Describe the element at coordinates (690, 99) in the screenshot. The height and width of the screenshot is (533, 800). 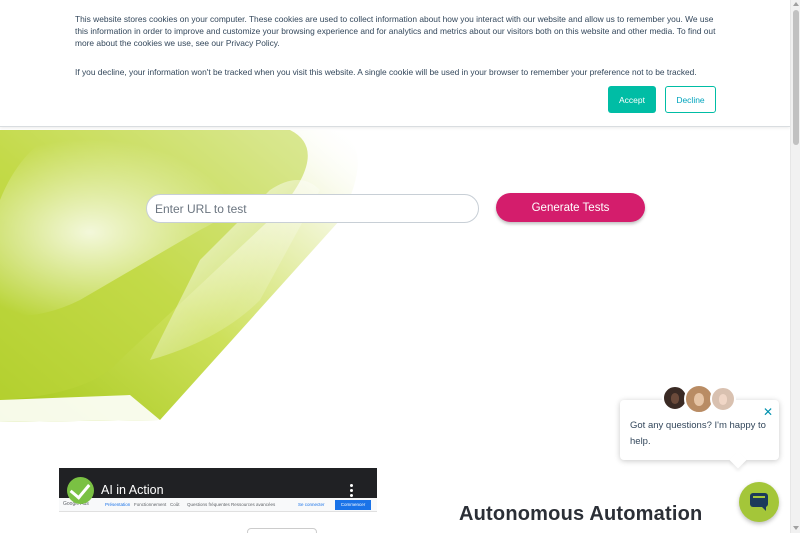
I see `decline-cookies-button: Decline` at that location.